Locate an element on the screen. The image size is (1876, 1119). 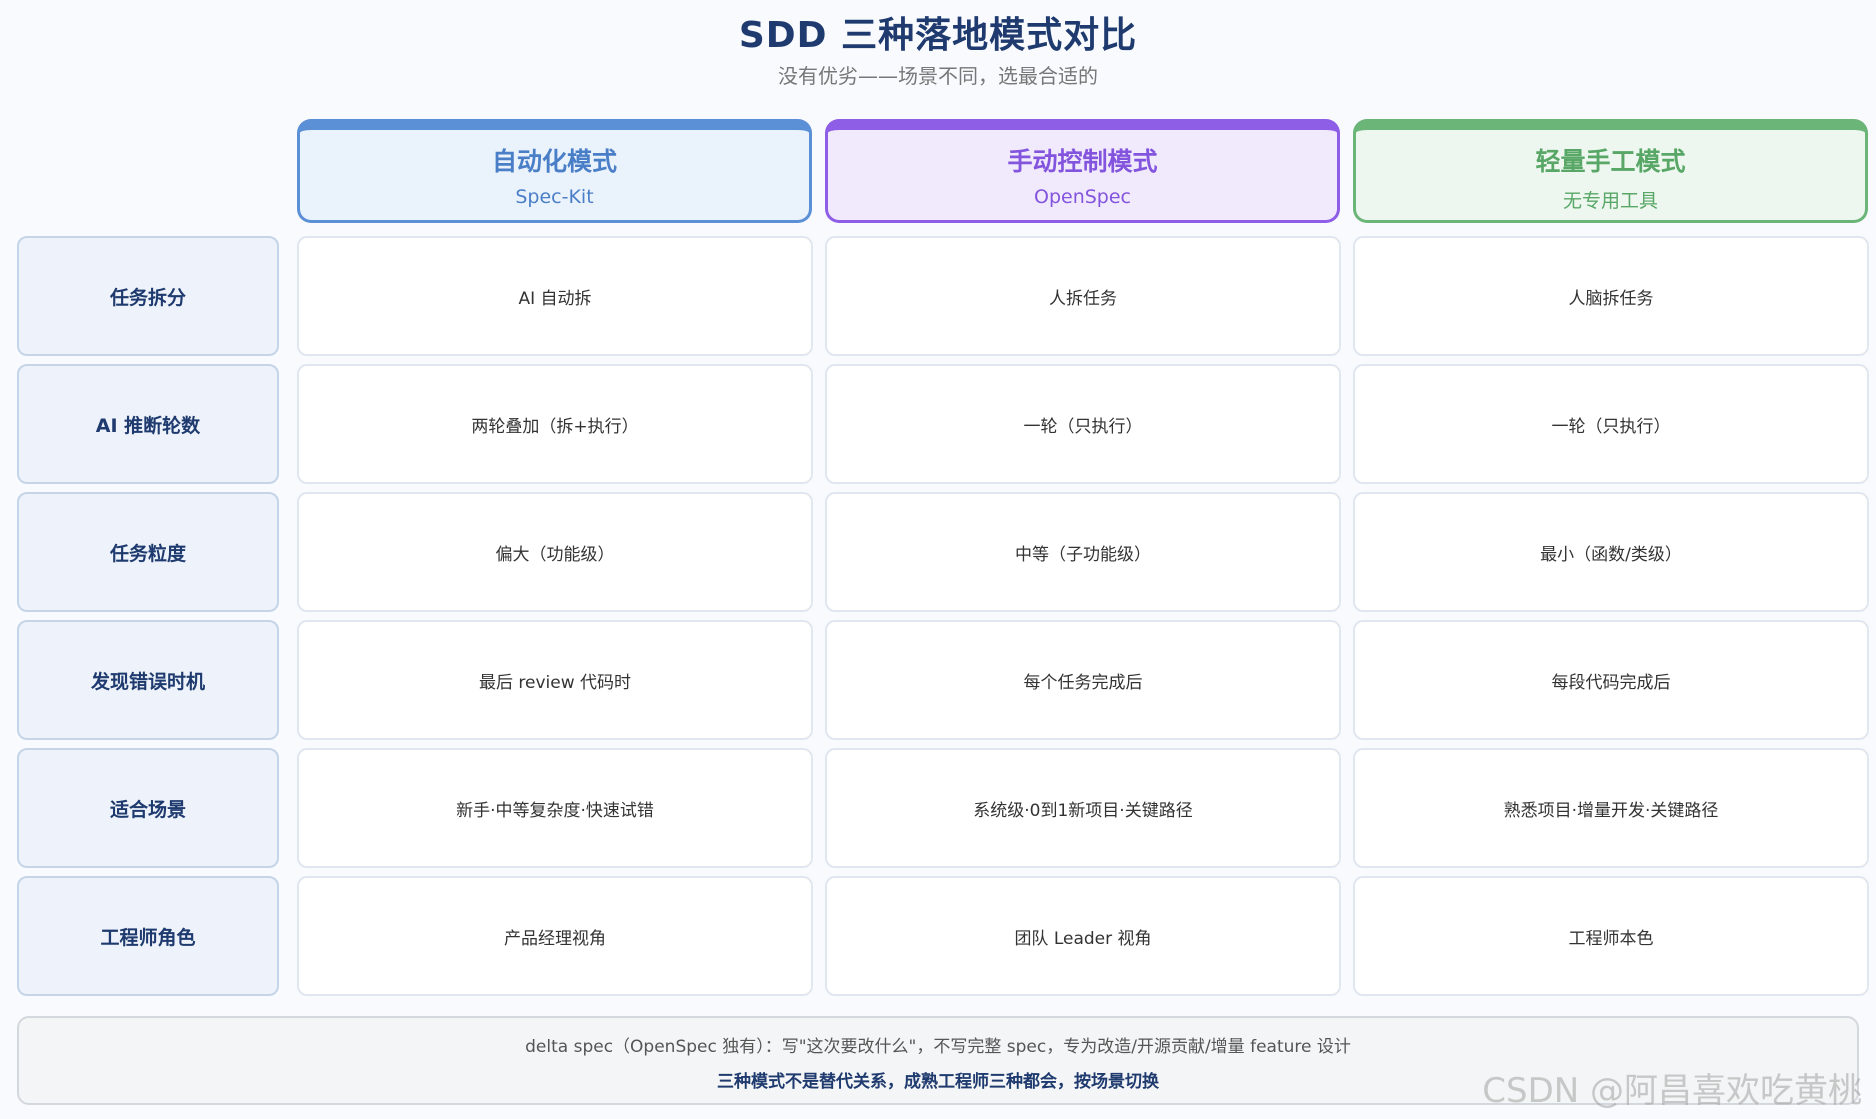
watermark: CSDN @阿昌喜欢吃黄桃 is located at coordinates (1672, 1091).